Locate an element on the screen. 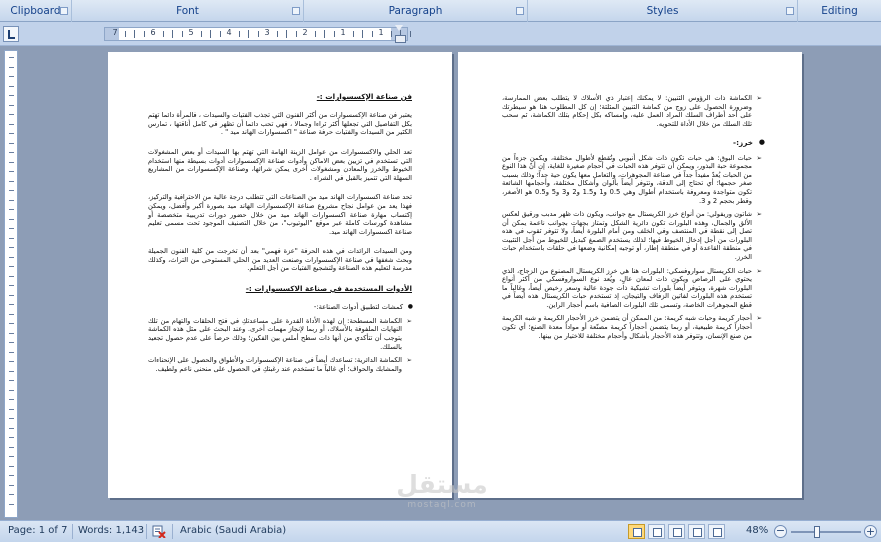 The image size is (881, 542). ruler-number: 1 is located at coordinates (343, 32).